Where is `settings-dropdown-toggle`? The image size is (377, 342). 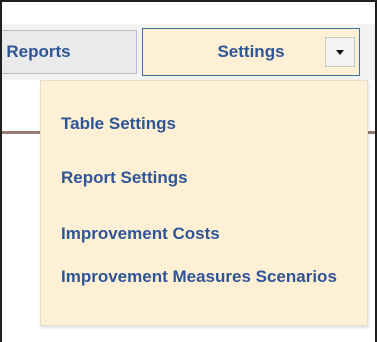
settings-dropdown-toggle is located at coordinates (340, 52).